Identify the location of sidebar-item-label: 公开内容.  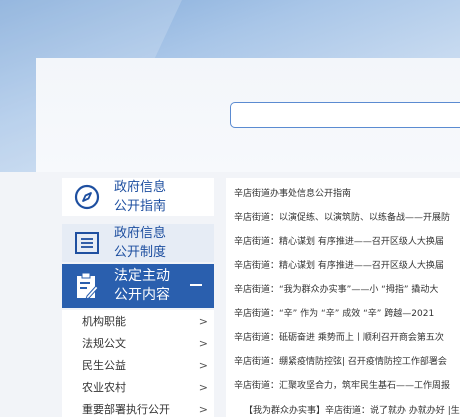
(142, 295).